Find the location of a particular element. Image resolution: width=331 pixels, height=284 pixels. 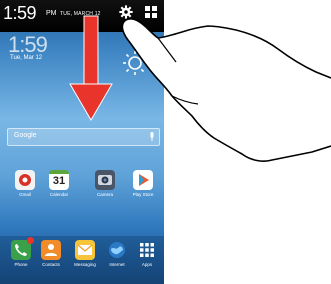

weather-line-3: n is located at coordinates (97, 101).